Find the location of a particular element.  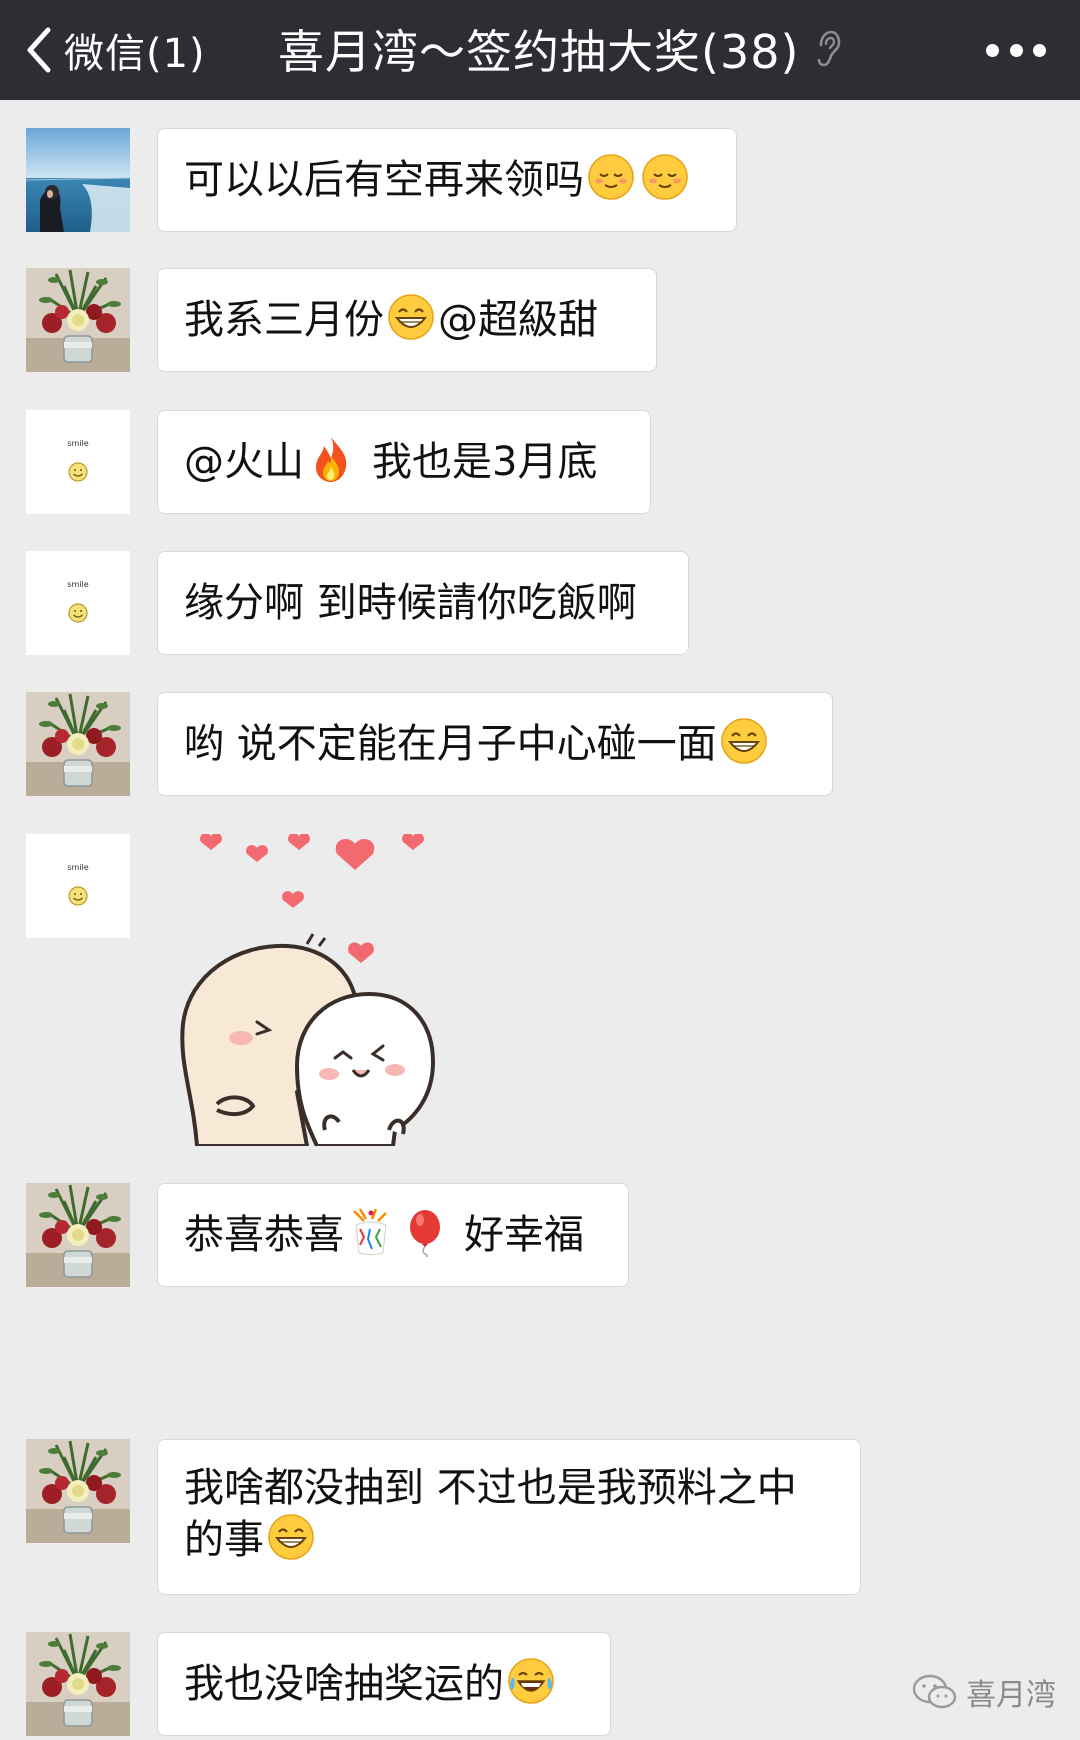

message-text: 我啥都没抽到 不过也是我预料之中 is located at coordinates (490, 1488).